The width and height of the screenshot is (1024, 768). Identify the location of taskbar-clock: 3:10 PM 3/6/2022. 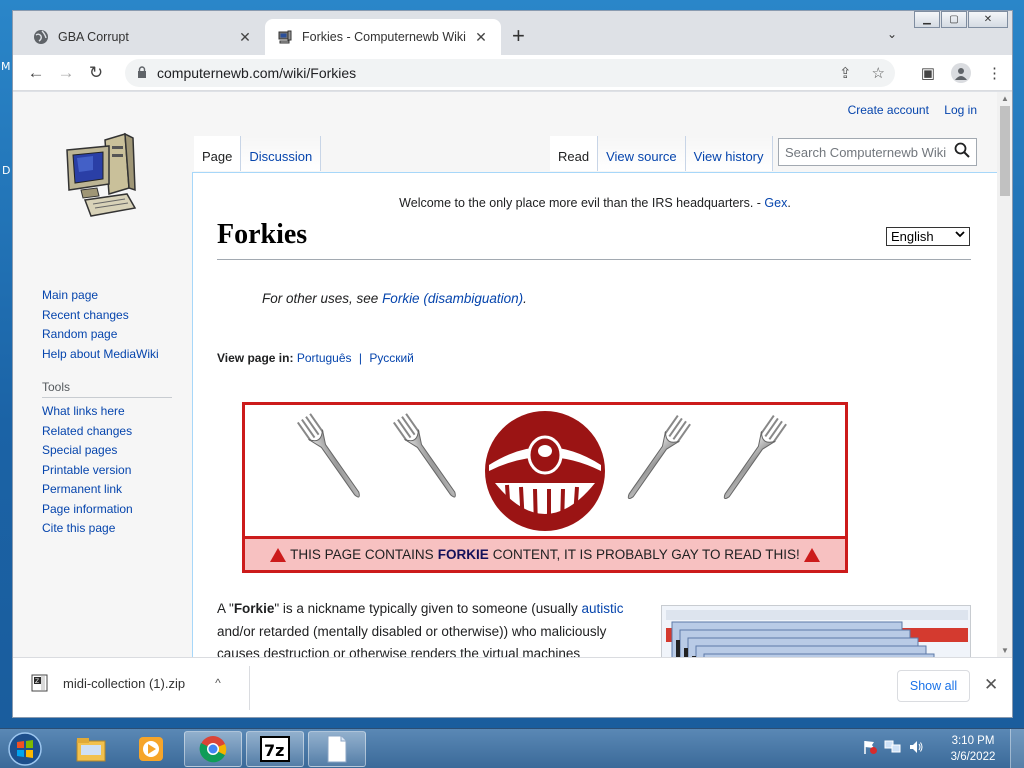
(973, 749).